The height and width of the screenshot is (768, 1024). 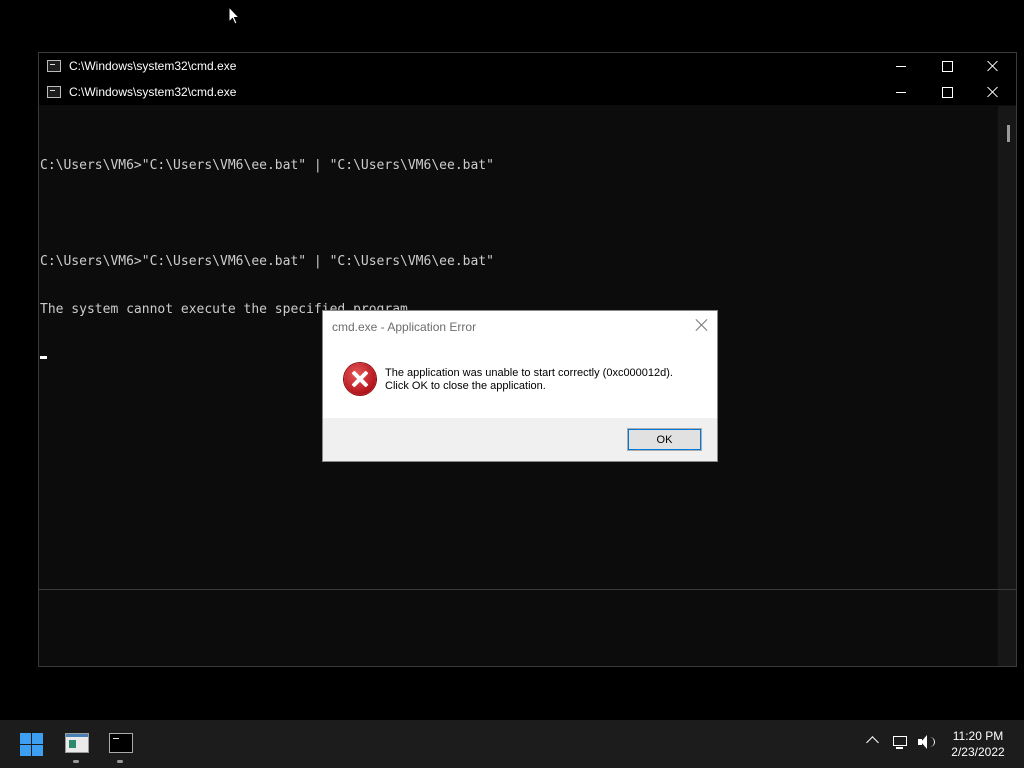 What do you see at coordinates (1008, 133) in the screenshot?
I see `scrollbar-thumb` at bounding box center [1008, 133].